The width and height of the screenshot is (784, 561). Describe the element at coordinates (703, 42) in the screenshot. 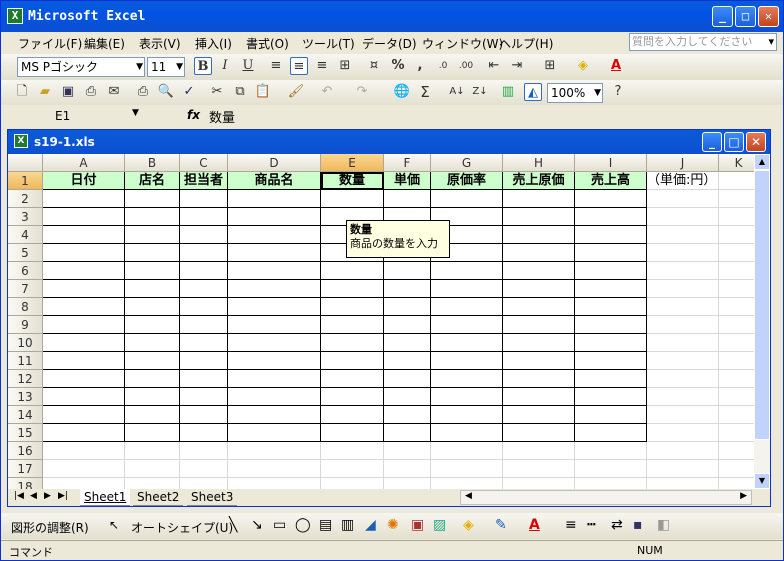

I see `help-search-input: 質問を入力してください ▾` at that location.